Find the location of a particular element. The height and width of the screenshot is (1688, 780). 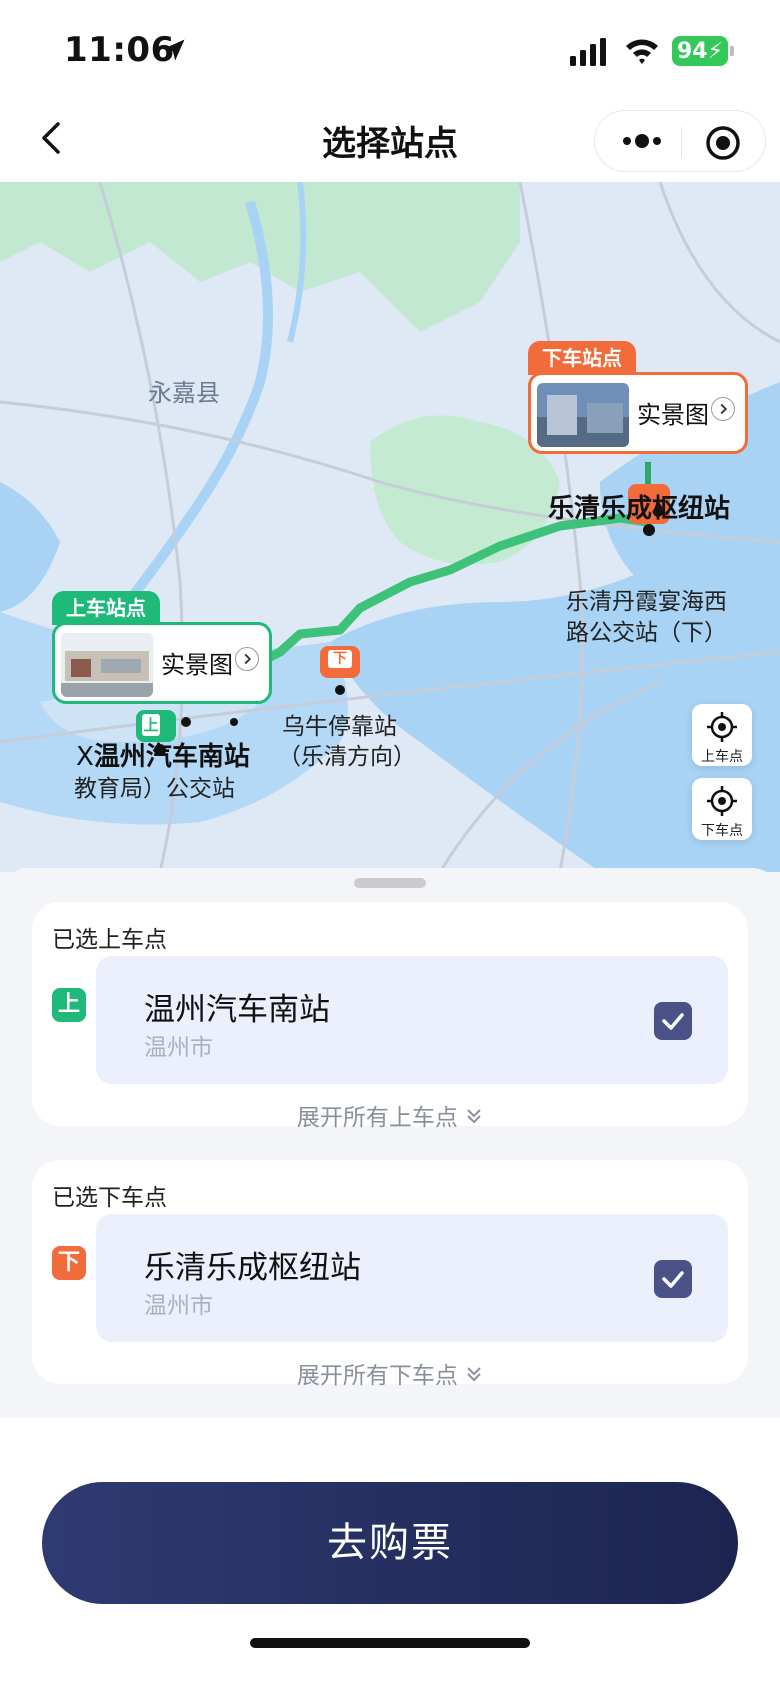

pickup-photo-label: 实景图 is located at coordinates (197, 665).